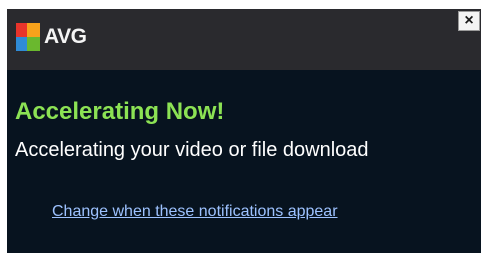 Image resolution: width=485 pixels, height=255 pixels. What do you see at coordinates (28, 37) in the screenshot?
I see `avg-logo-icon` at bounding box center [28, 37].